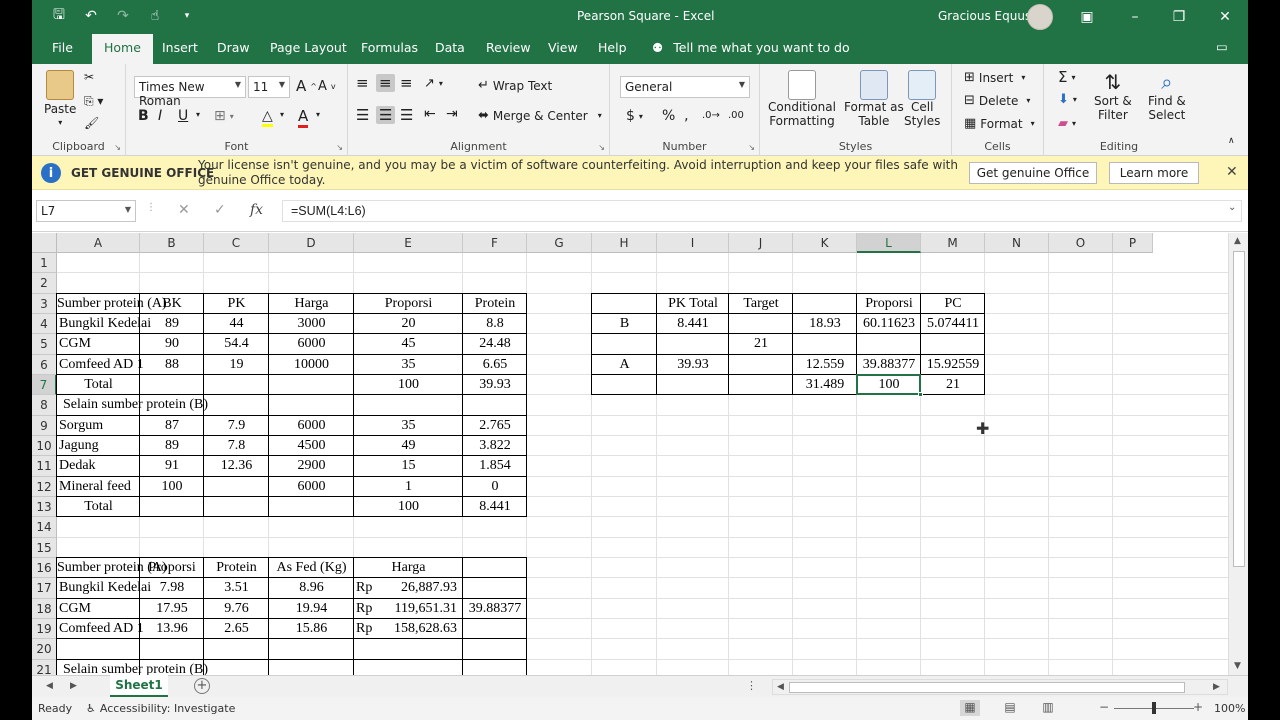  Describe the element at coordinates (889, 305) in the screenshot. I see `cell-l3: Proporsi` at that location.